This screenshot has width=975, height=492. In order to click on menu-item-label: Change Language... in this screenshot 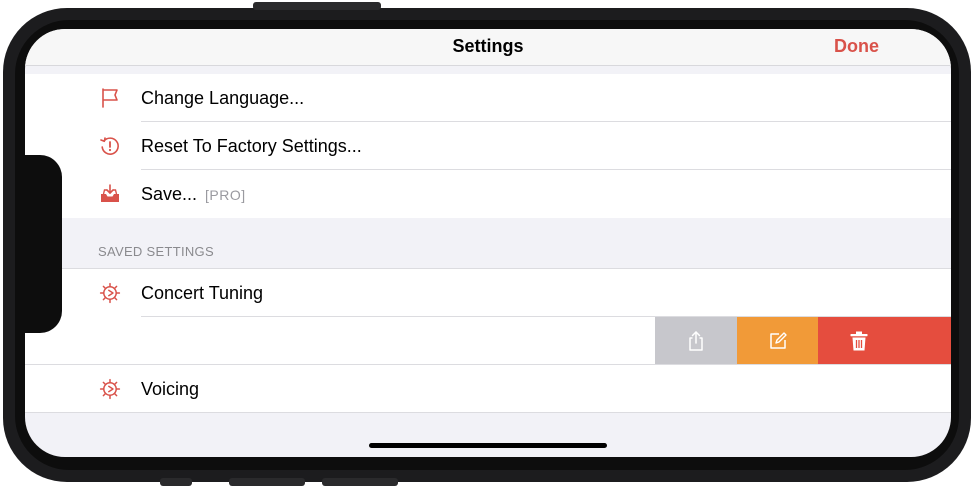, I will do `click(223, 98)`.